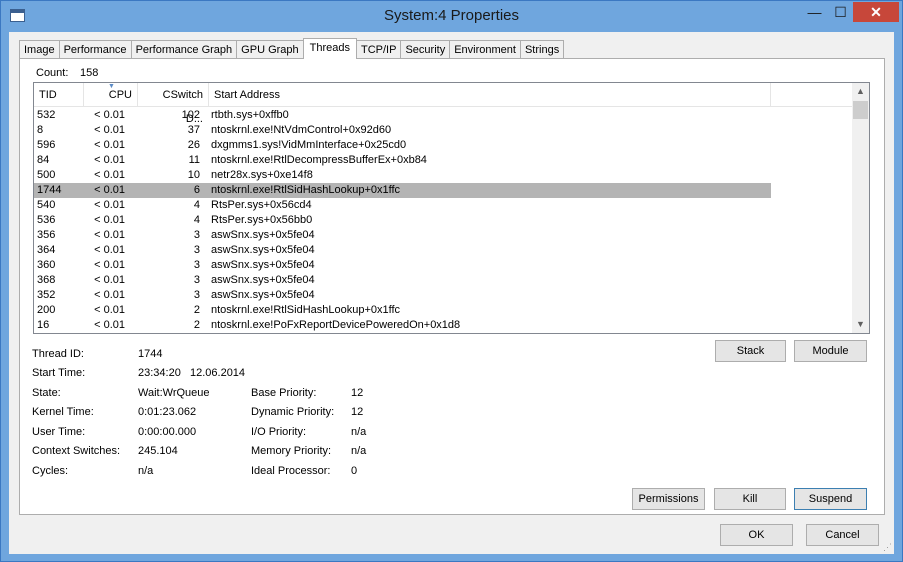 This screenshot has width=903, height=562. What do you see at coordinates (443, 280) in the screenshot?
I see `thread-row: 368 < 0.01 3 aswSnx.sys+0x5fe04` at bounding box center [443, 280].